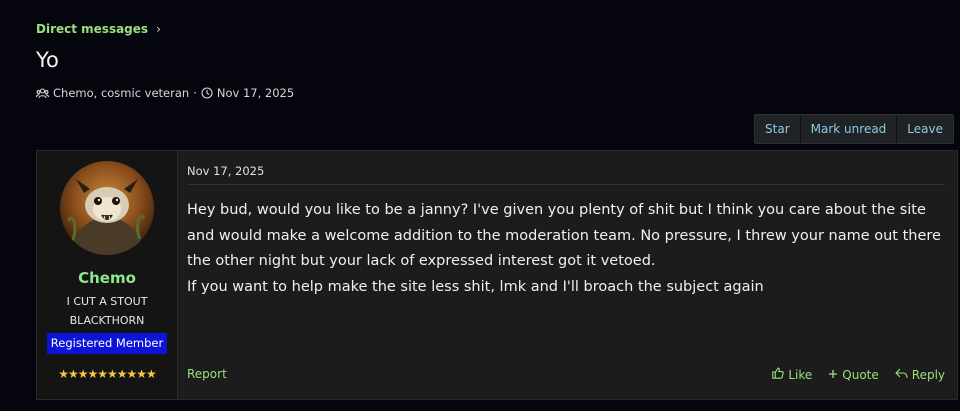 The image size is (960, 411). Describe the element at coordinates (800, 374) in the screenshot. I see `like-label: Like` at that location.